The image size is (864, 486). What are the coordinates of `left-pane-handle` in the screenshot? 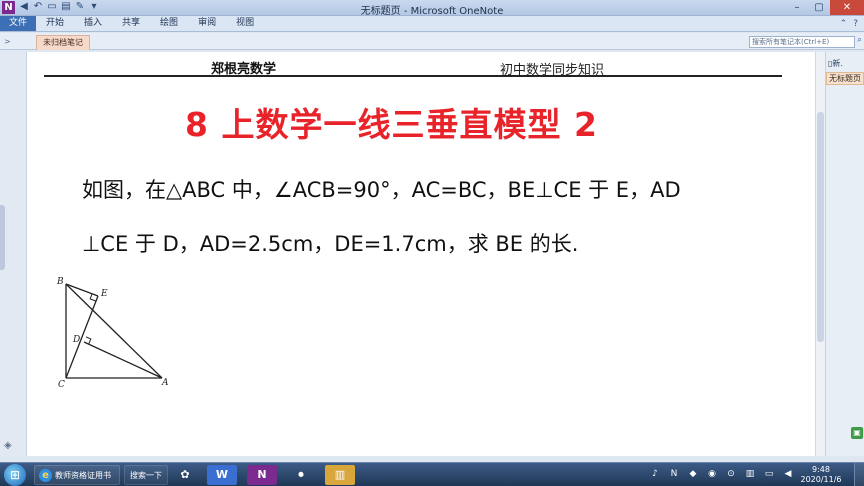 It's located at (2, 237).